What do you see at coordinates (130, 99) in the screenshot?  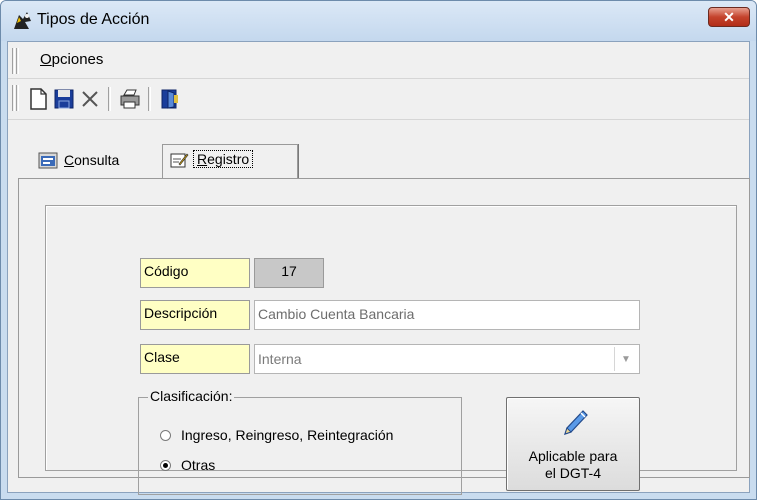 I see `print-icon` at bounding box center [130, 99].